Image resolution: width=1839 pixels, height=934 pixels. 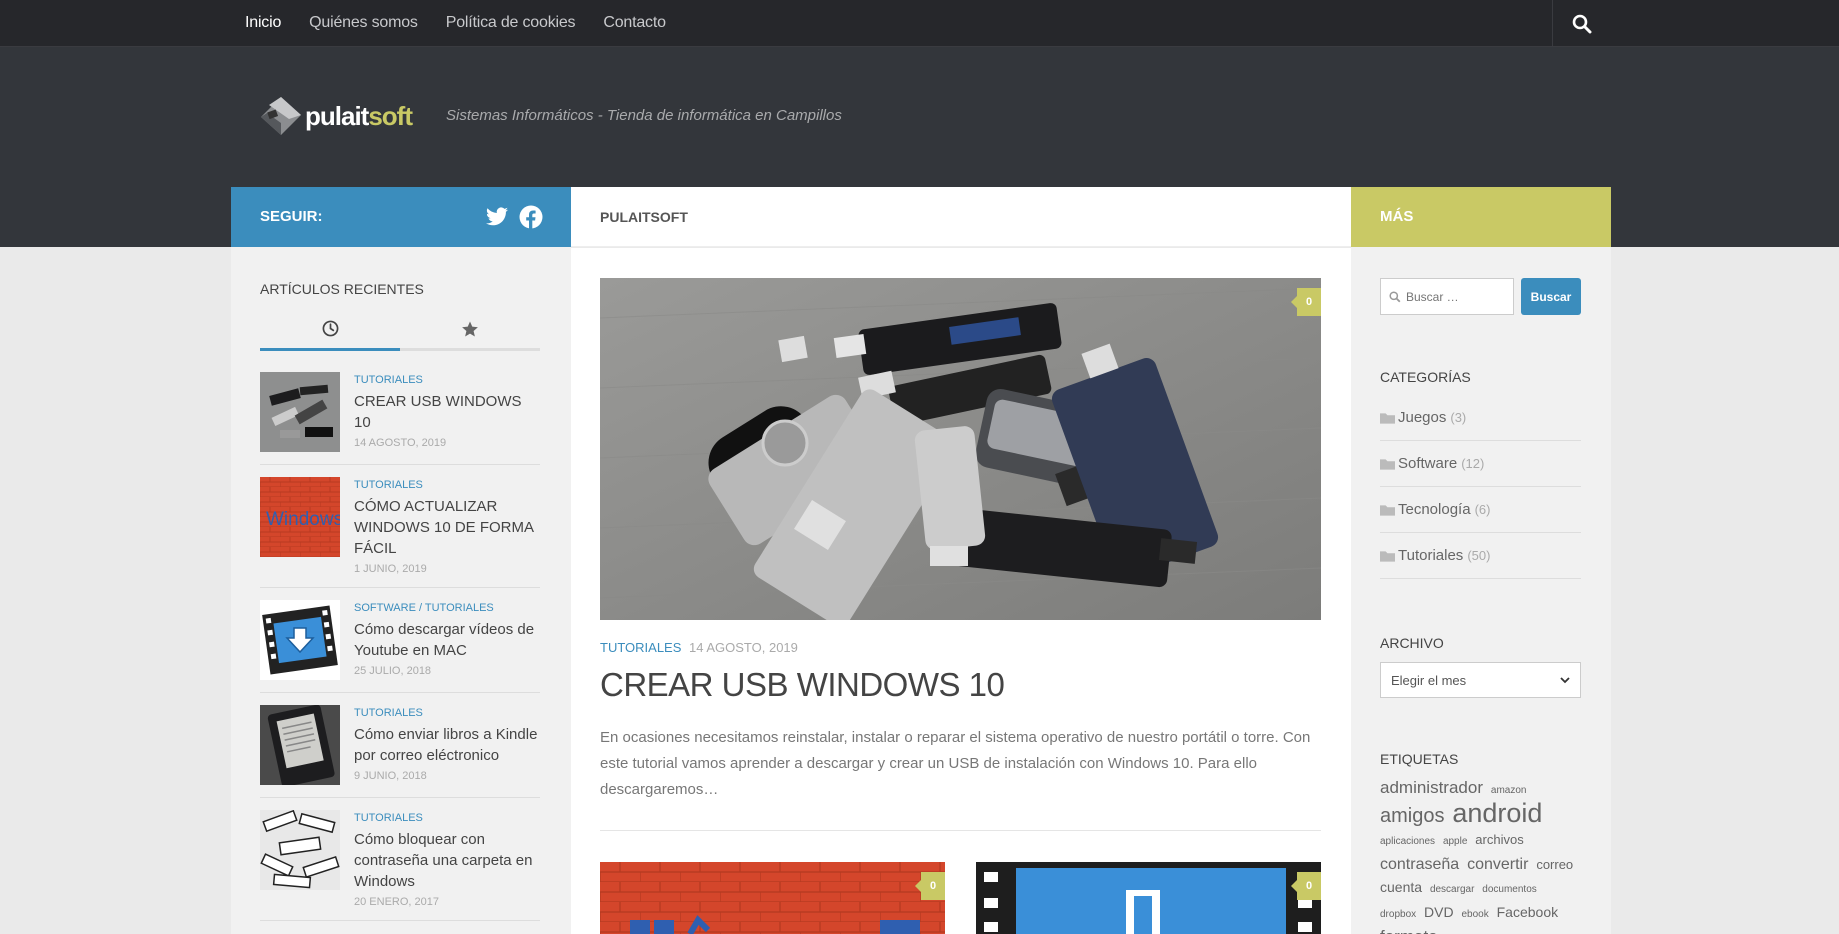 What do you see at coordinates (644, 217) in the screenshot?
I see `main-bar-title: PULAITSOFT` at bounding box center [644, 217].